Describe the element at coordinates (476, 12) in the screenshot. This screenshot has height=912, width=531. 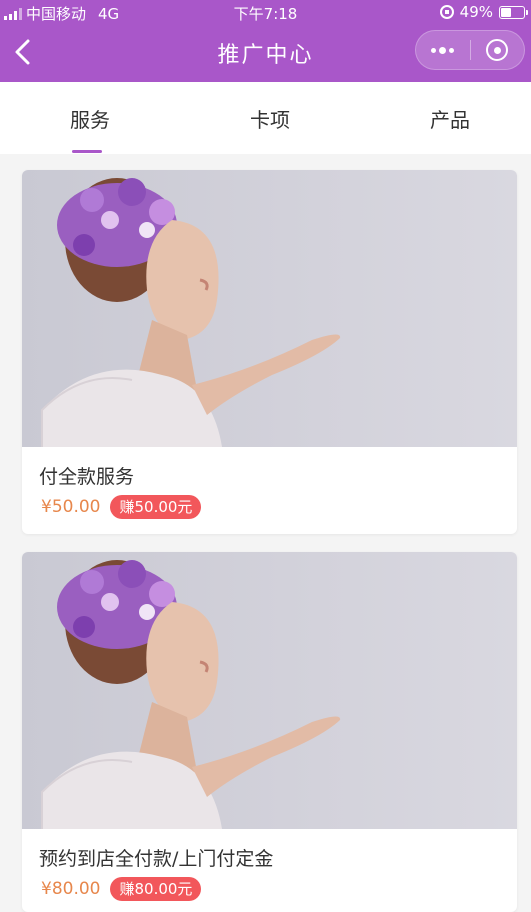
I see `battery-percent: 49%` at that location.